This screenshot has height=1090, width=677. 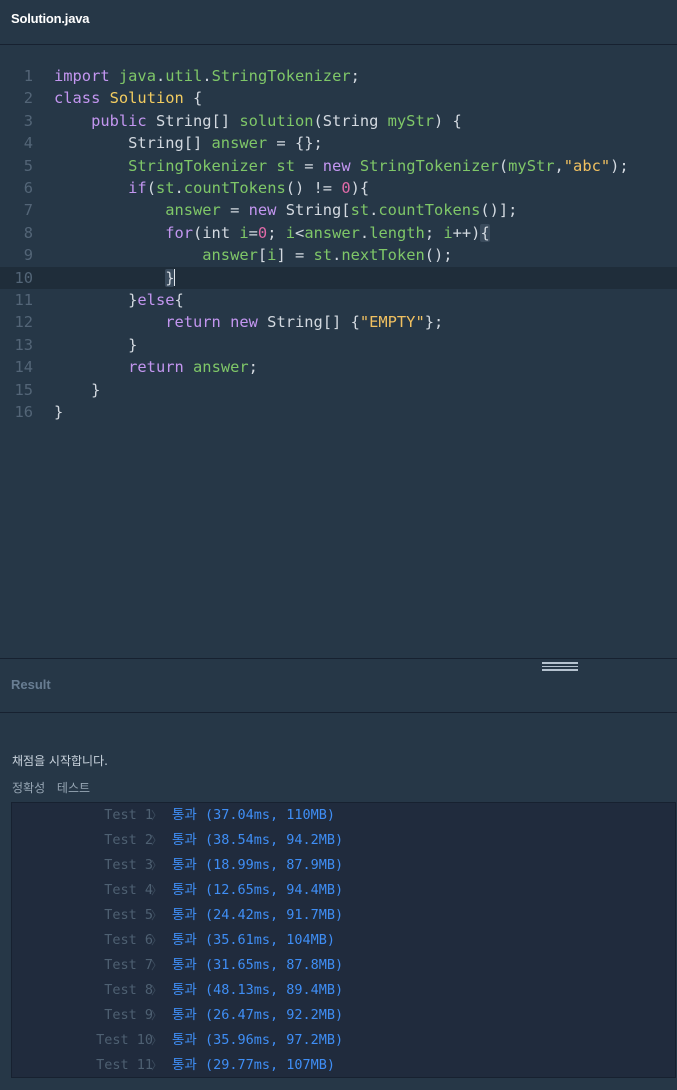 I want to click on code-line-1: 1 import java.util.StringTokenizer;, so click(x=338, y=76).